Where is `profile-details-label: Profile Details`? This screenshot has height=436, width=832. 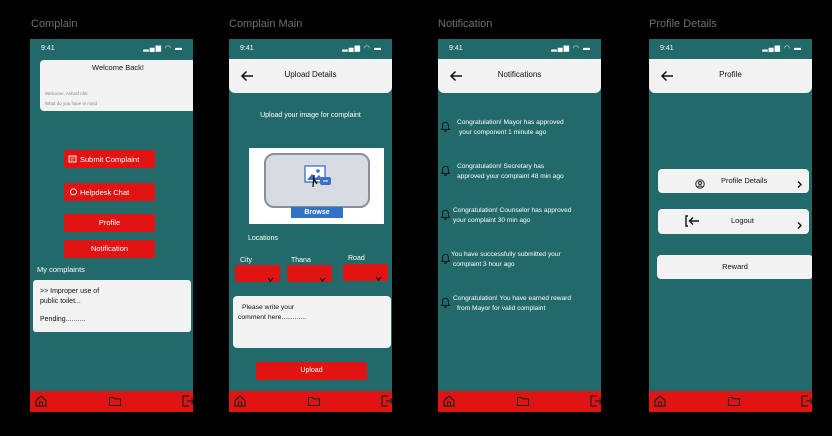 profile-details-label: Profile Details is located at coordinates (744, 180).